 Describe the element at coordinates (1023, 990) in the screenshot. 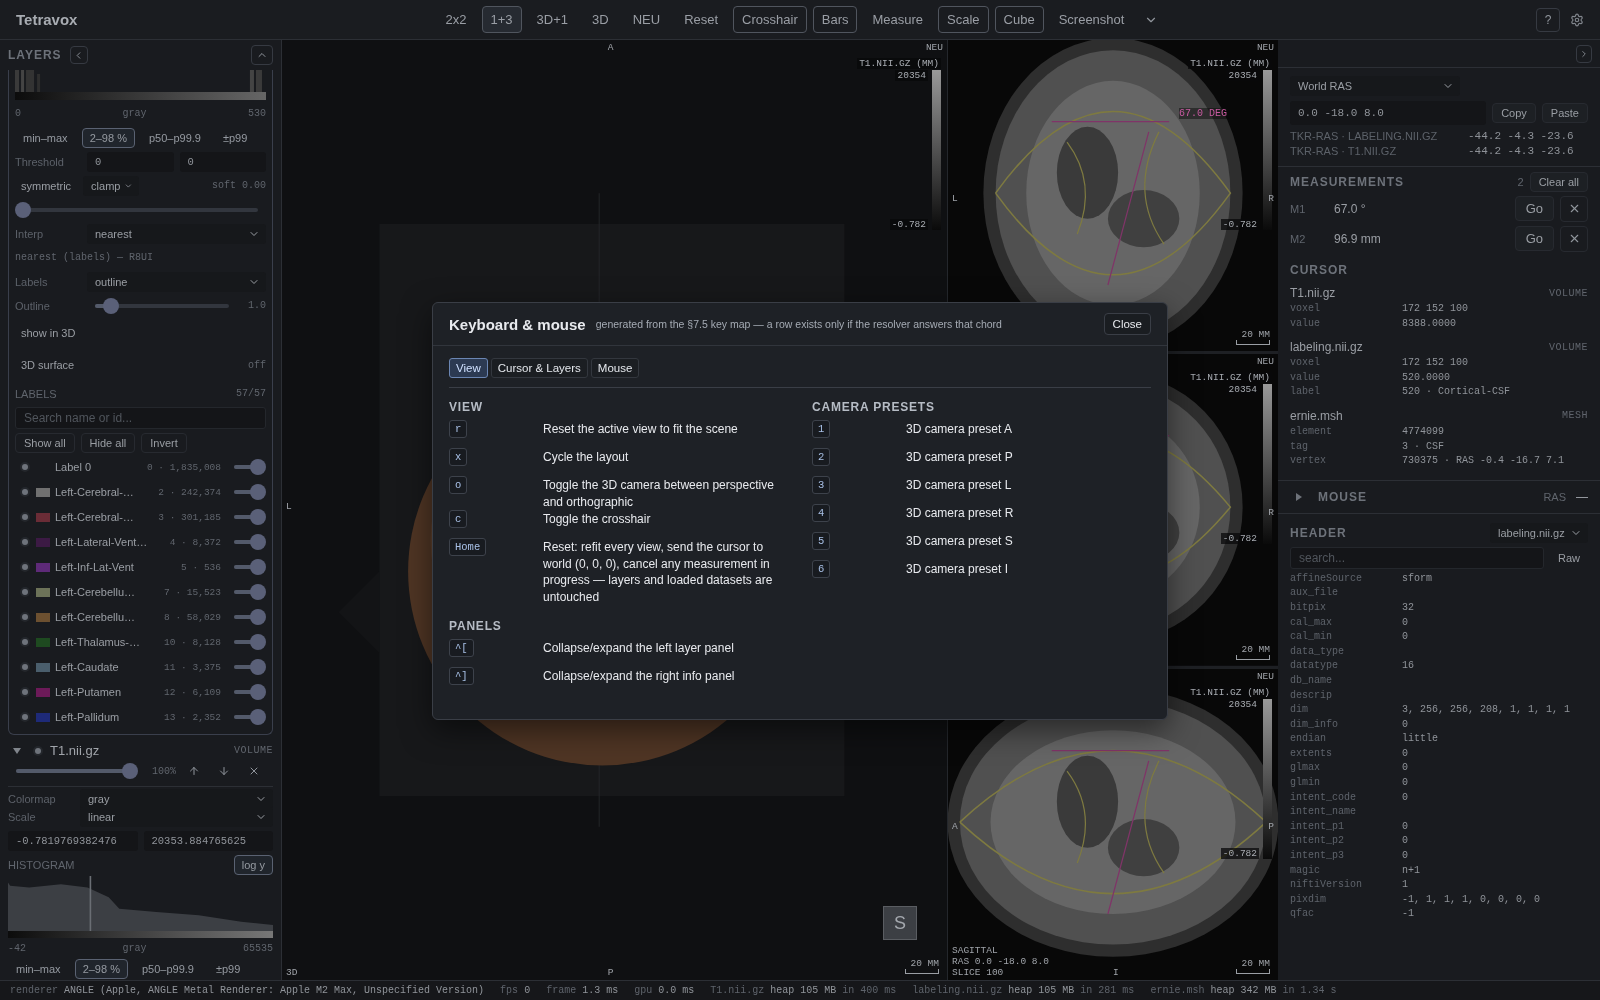

I see `status-item: labeling.nii.gz heap 105 MB in 281 ms` at that location.